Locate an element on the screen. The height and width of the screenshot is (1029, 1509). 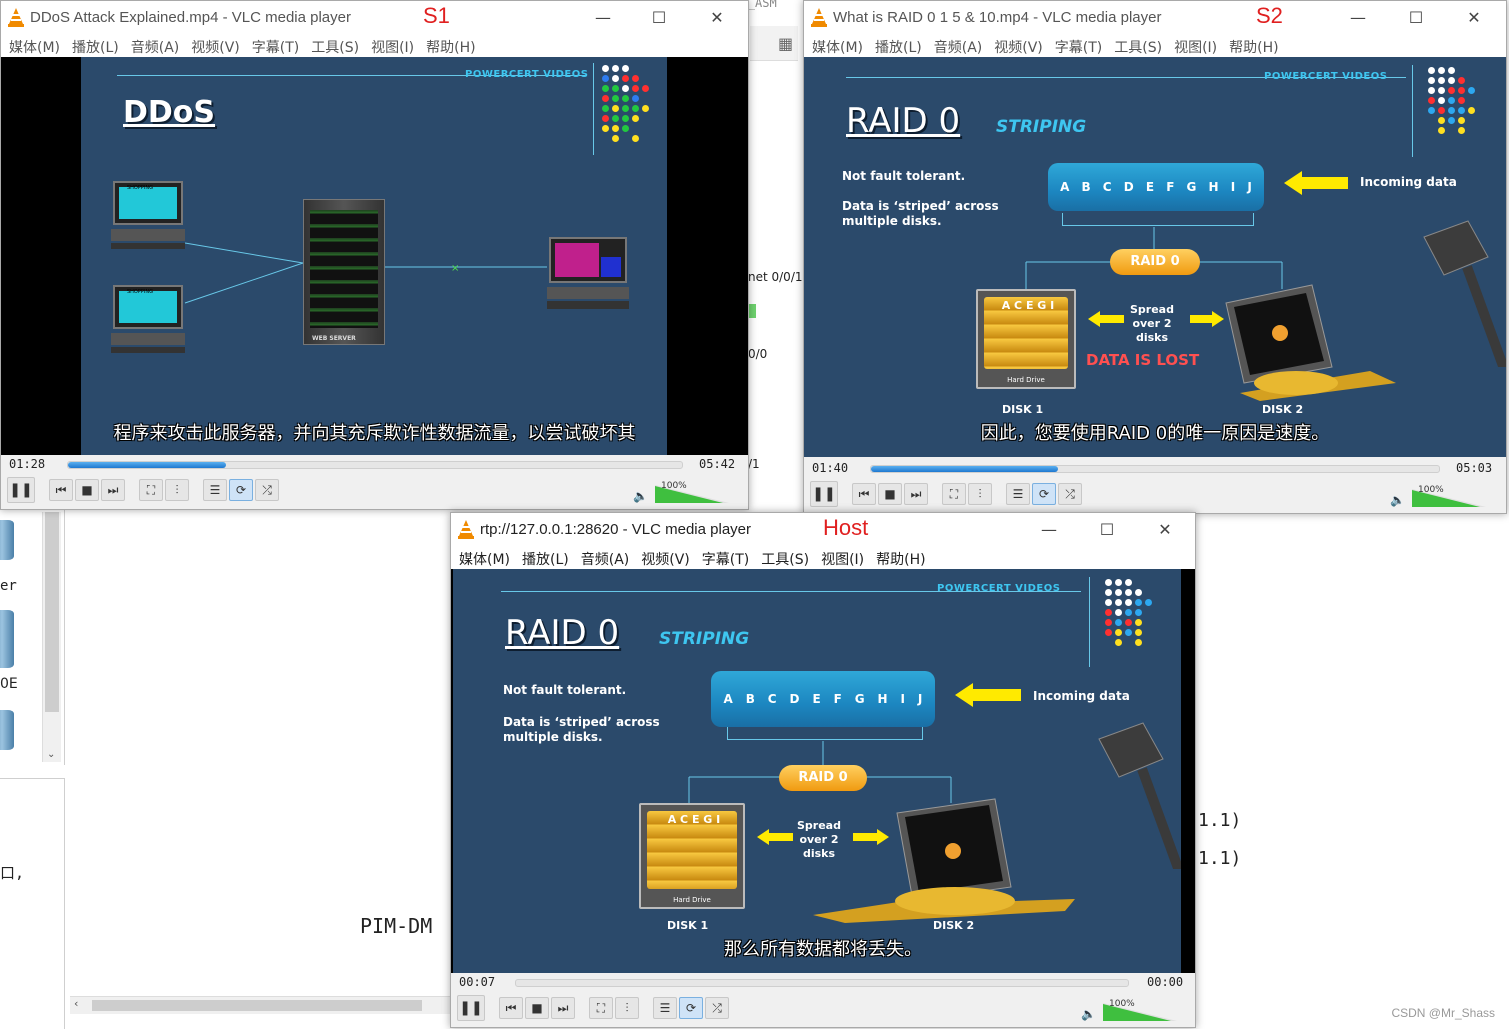
scrollbar-thumb is located at coordinates (52, 612).